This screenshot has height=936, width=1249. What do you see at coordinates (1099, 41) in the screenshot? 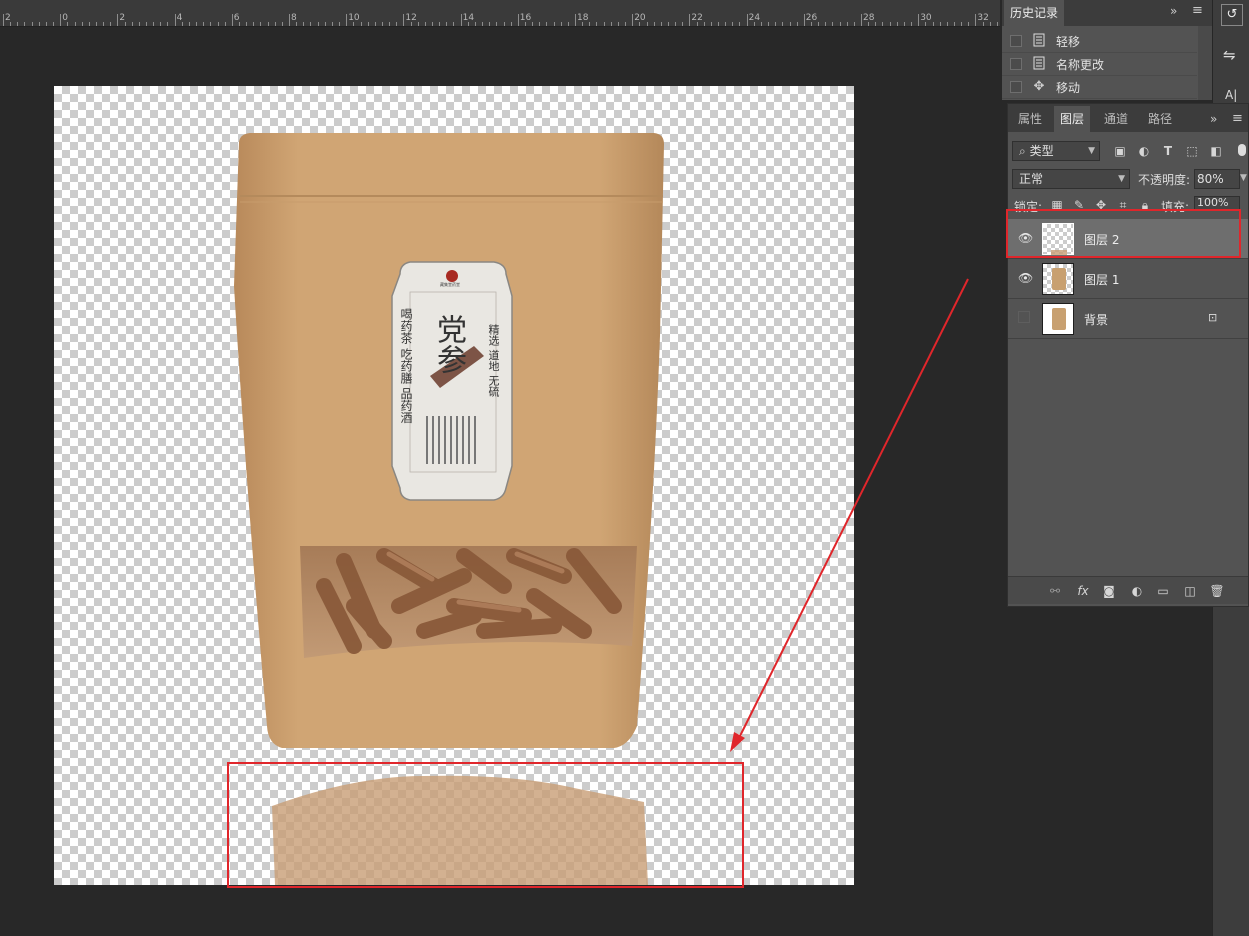
I see `history-item: 轻移` at bounding box center [1099, 41].